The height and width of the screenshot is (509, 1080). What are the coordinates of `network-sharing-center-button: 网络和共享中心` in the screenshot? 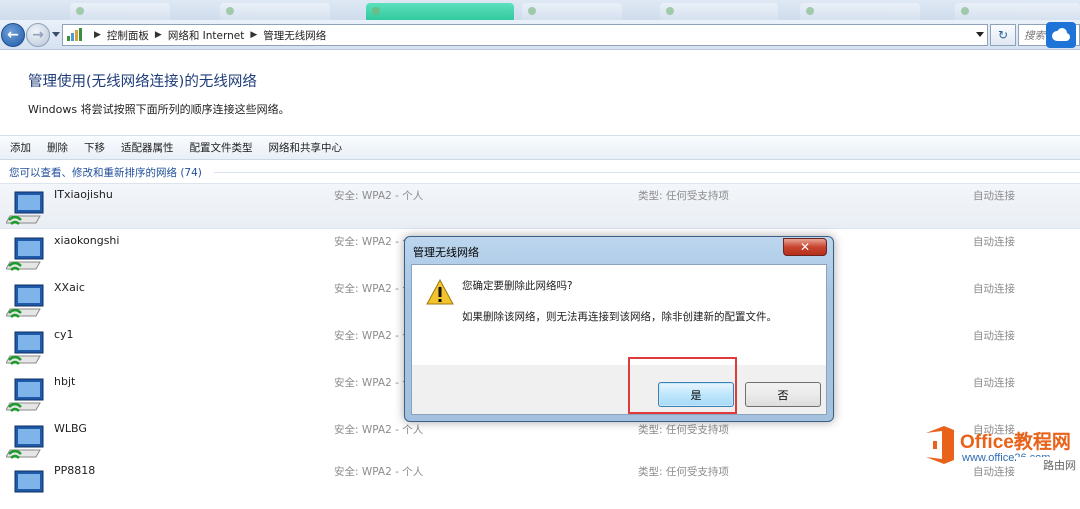 It's located at (306, 147).